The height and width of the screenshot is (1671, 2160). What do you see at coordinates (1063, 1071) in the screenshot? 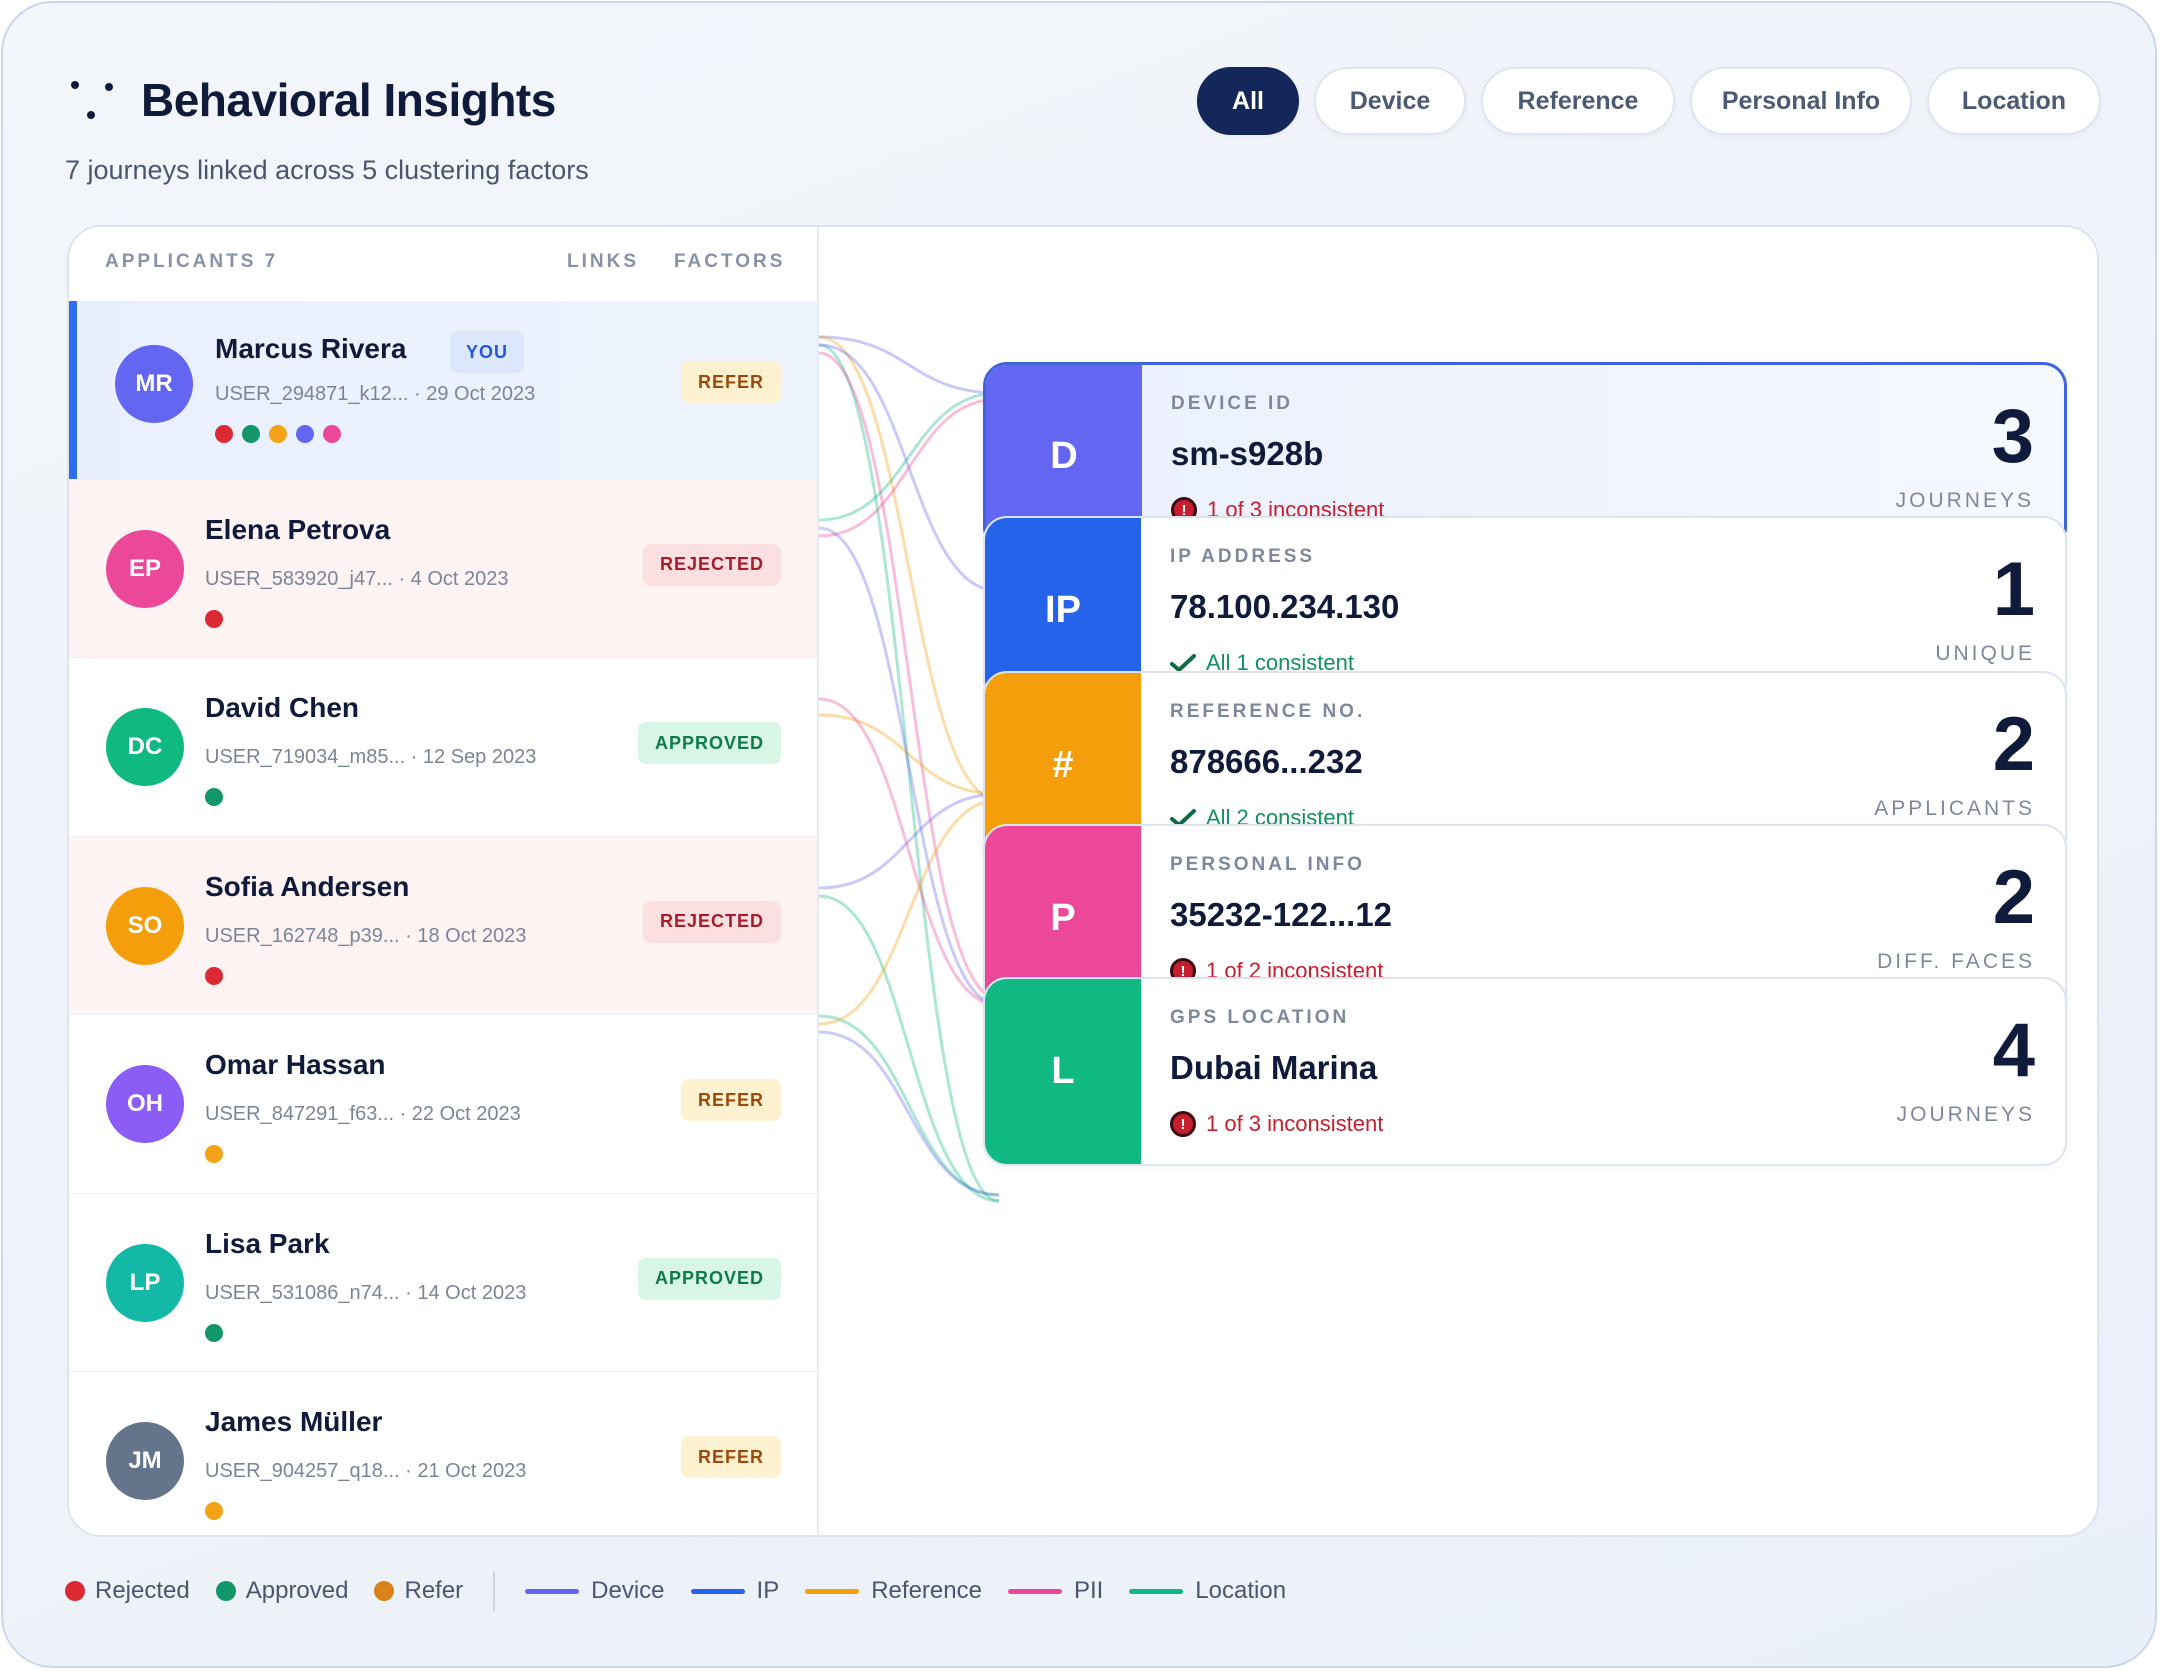
I see `factor-tile: L` at bounding box center [1063, 1071].